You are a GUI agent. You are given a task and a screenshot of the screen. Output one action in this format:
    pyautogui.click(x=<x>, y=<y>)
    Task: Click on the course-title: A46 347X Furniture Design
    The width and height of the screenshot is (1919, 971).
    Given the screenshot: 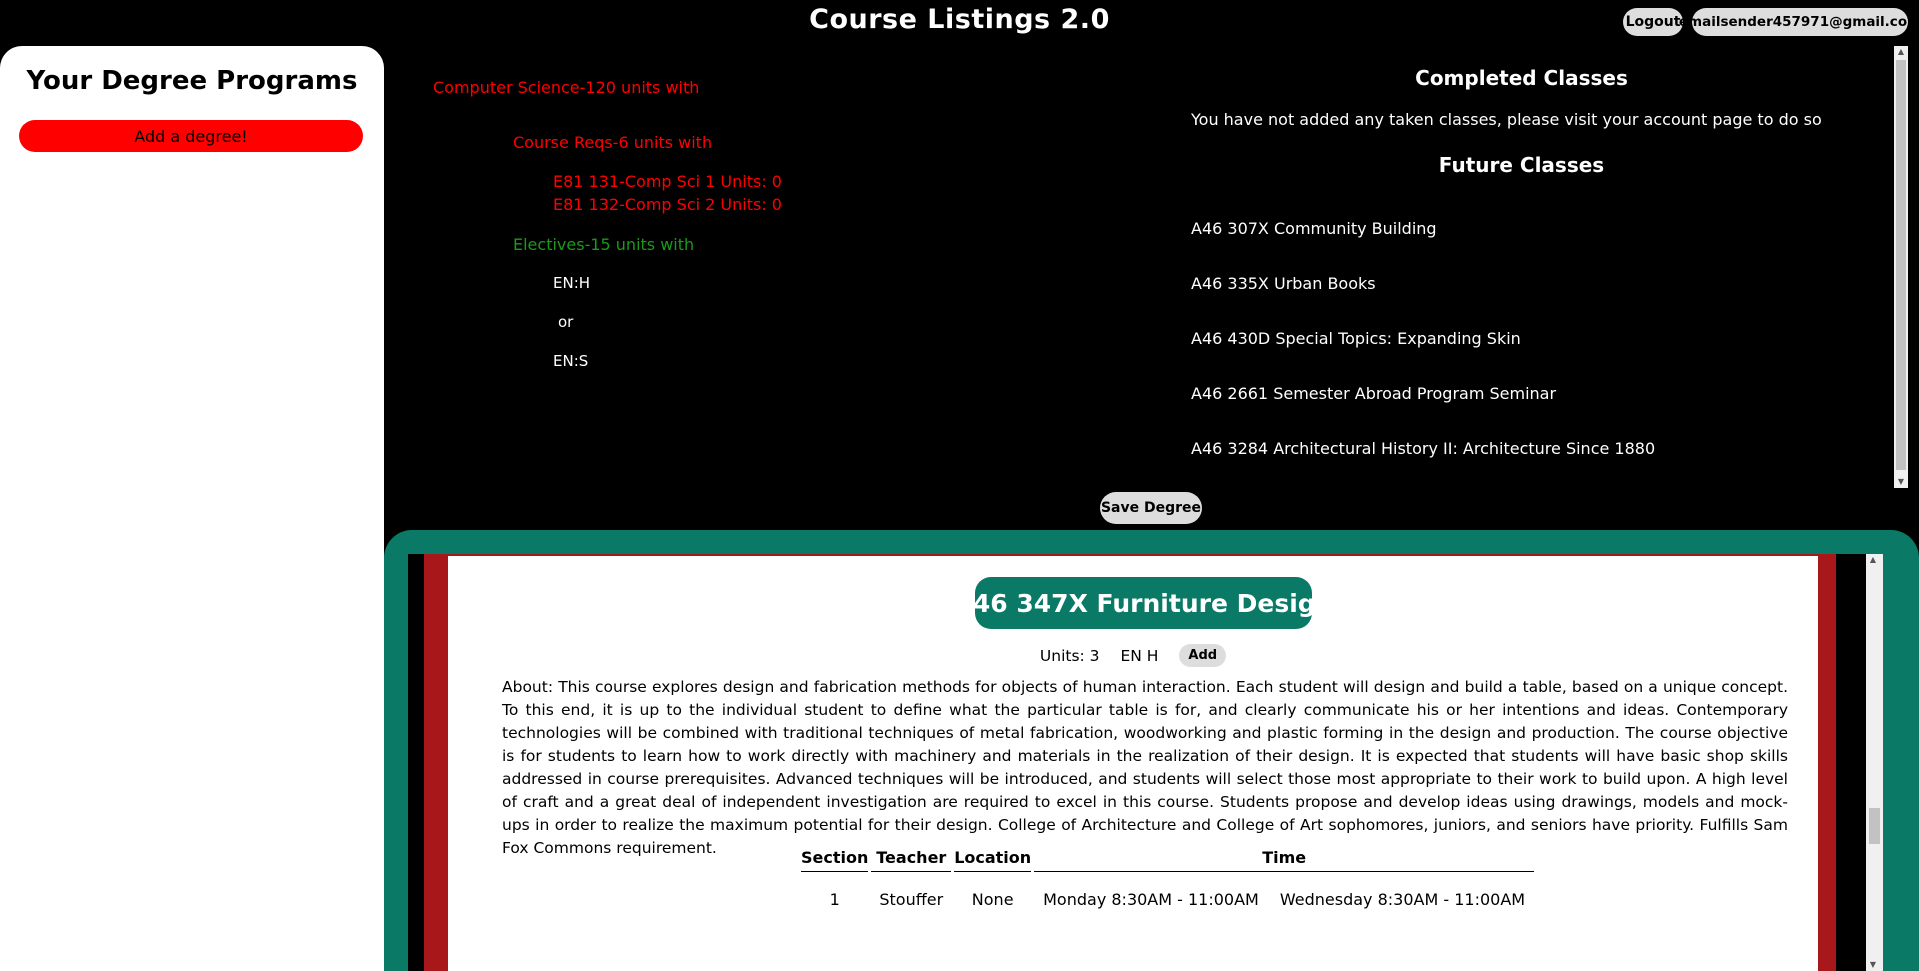 What is the action you would take?
    pyautogui.click(x=1143, y=603)
    